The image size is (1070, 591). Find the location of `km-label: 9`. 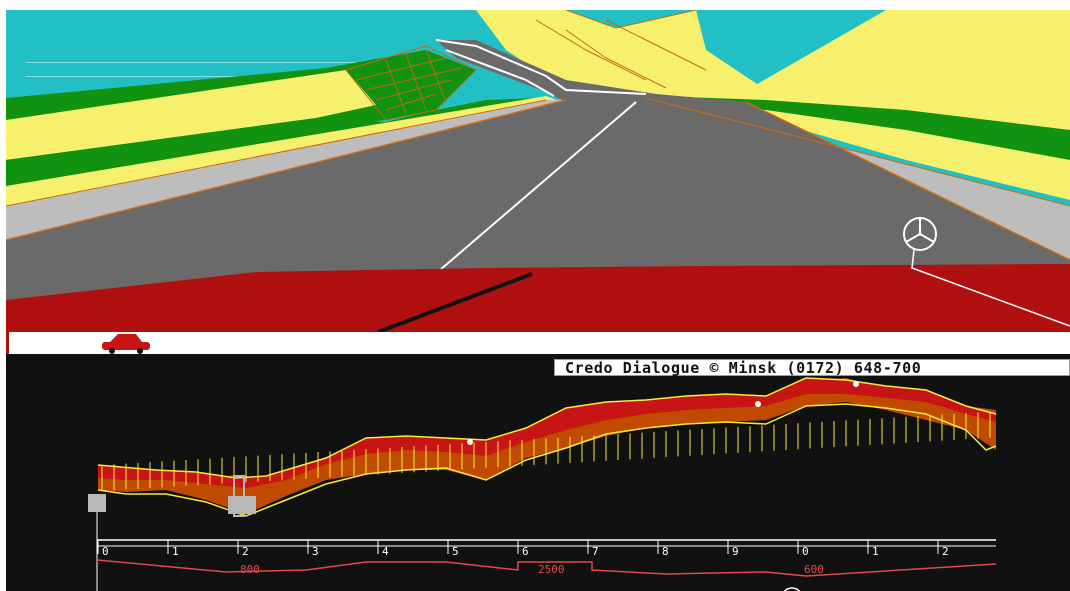

km-label: 9 is located at coordinates (735, 551).